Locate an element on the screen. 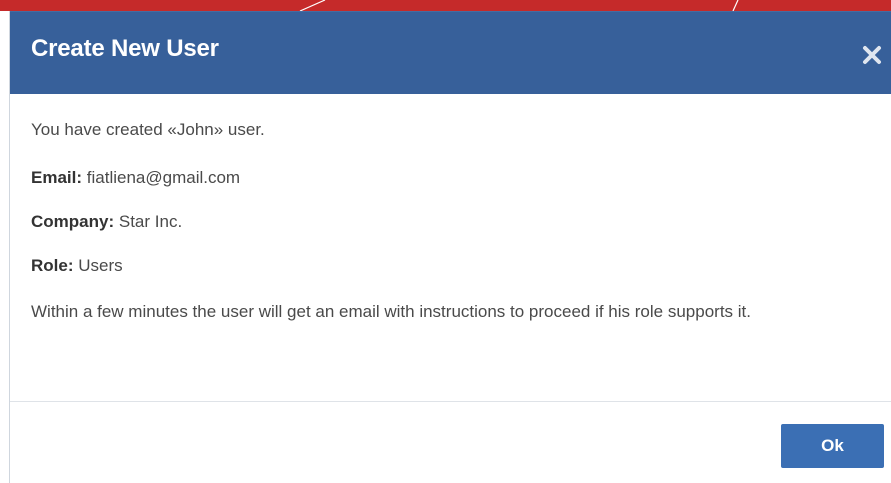 This screenshot has width=891, height=483. email-row: Email: fiatliena@gmail.com is located at coordinates (135, 178).